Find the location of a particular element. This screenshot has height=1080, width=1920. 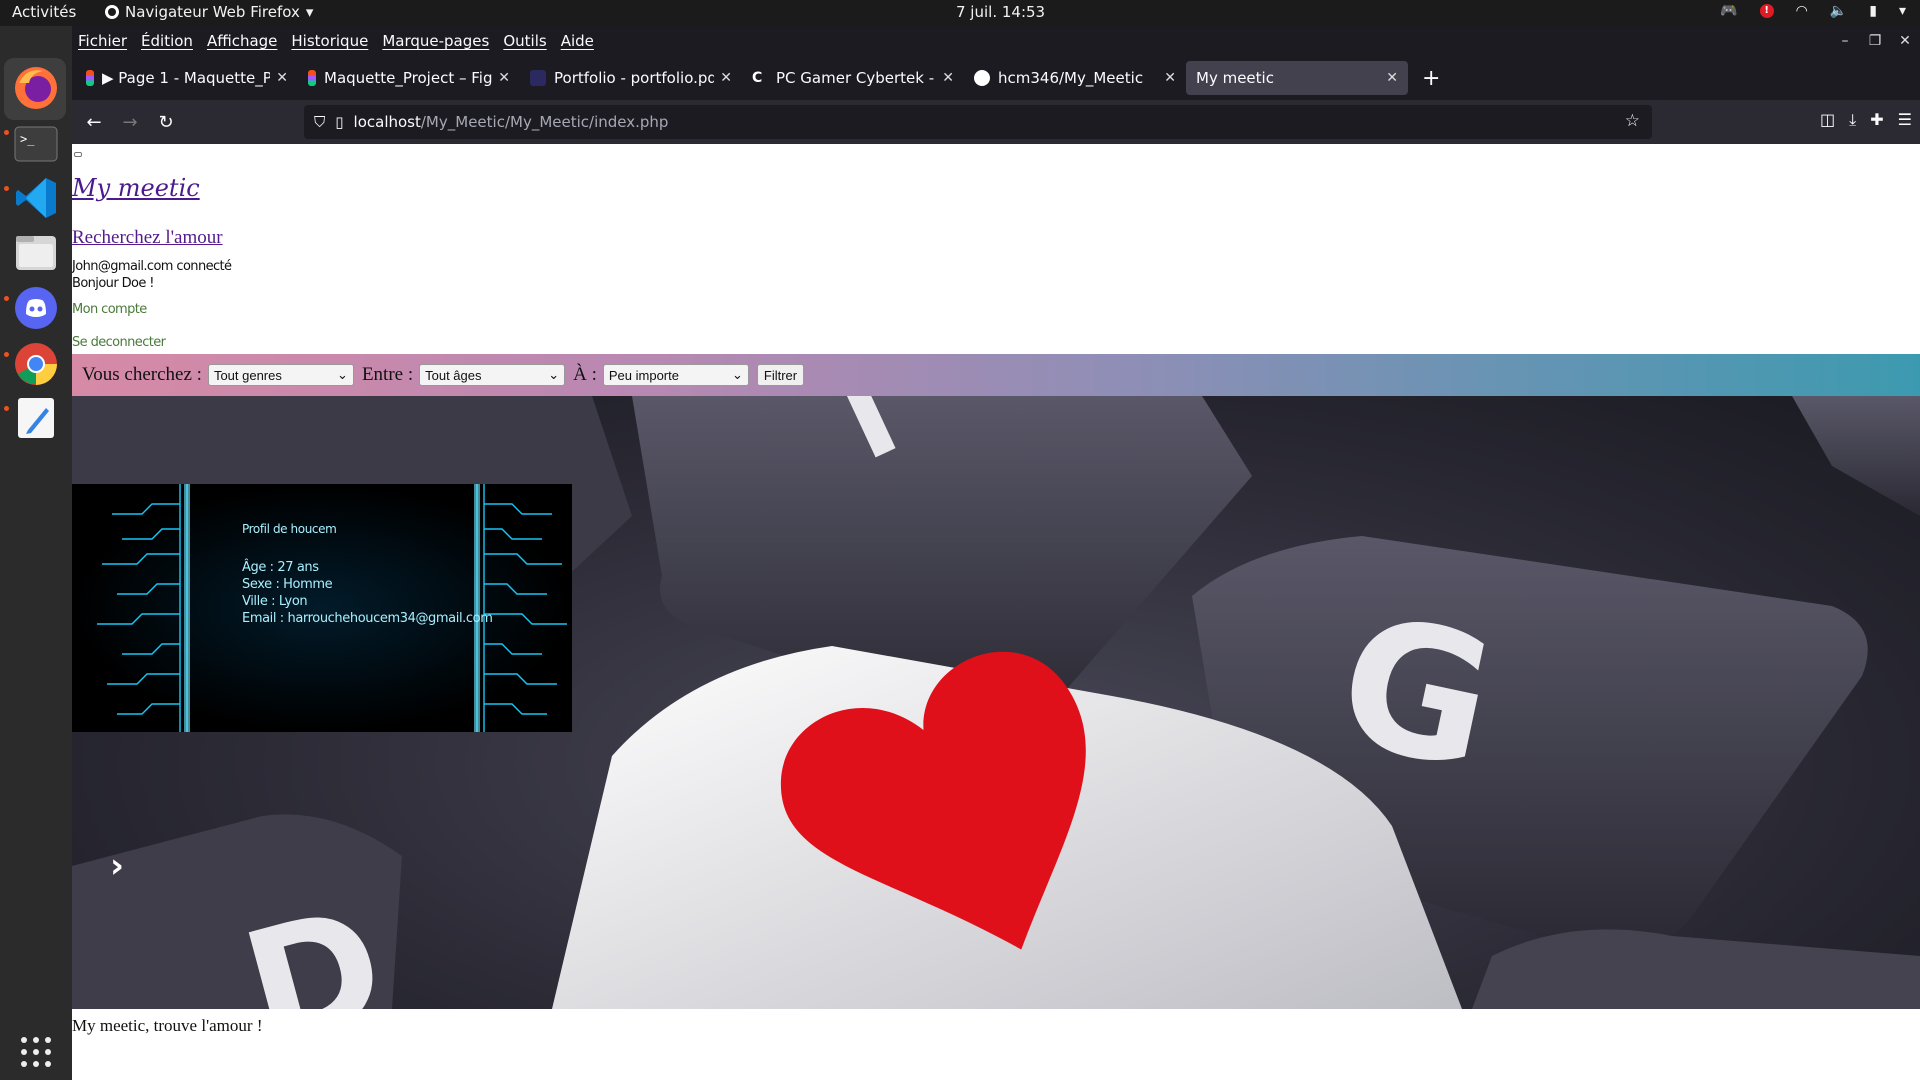

vscode-icon is located at coordinates (36, 198).